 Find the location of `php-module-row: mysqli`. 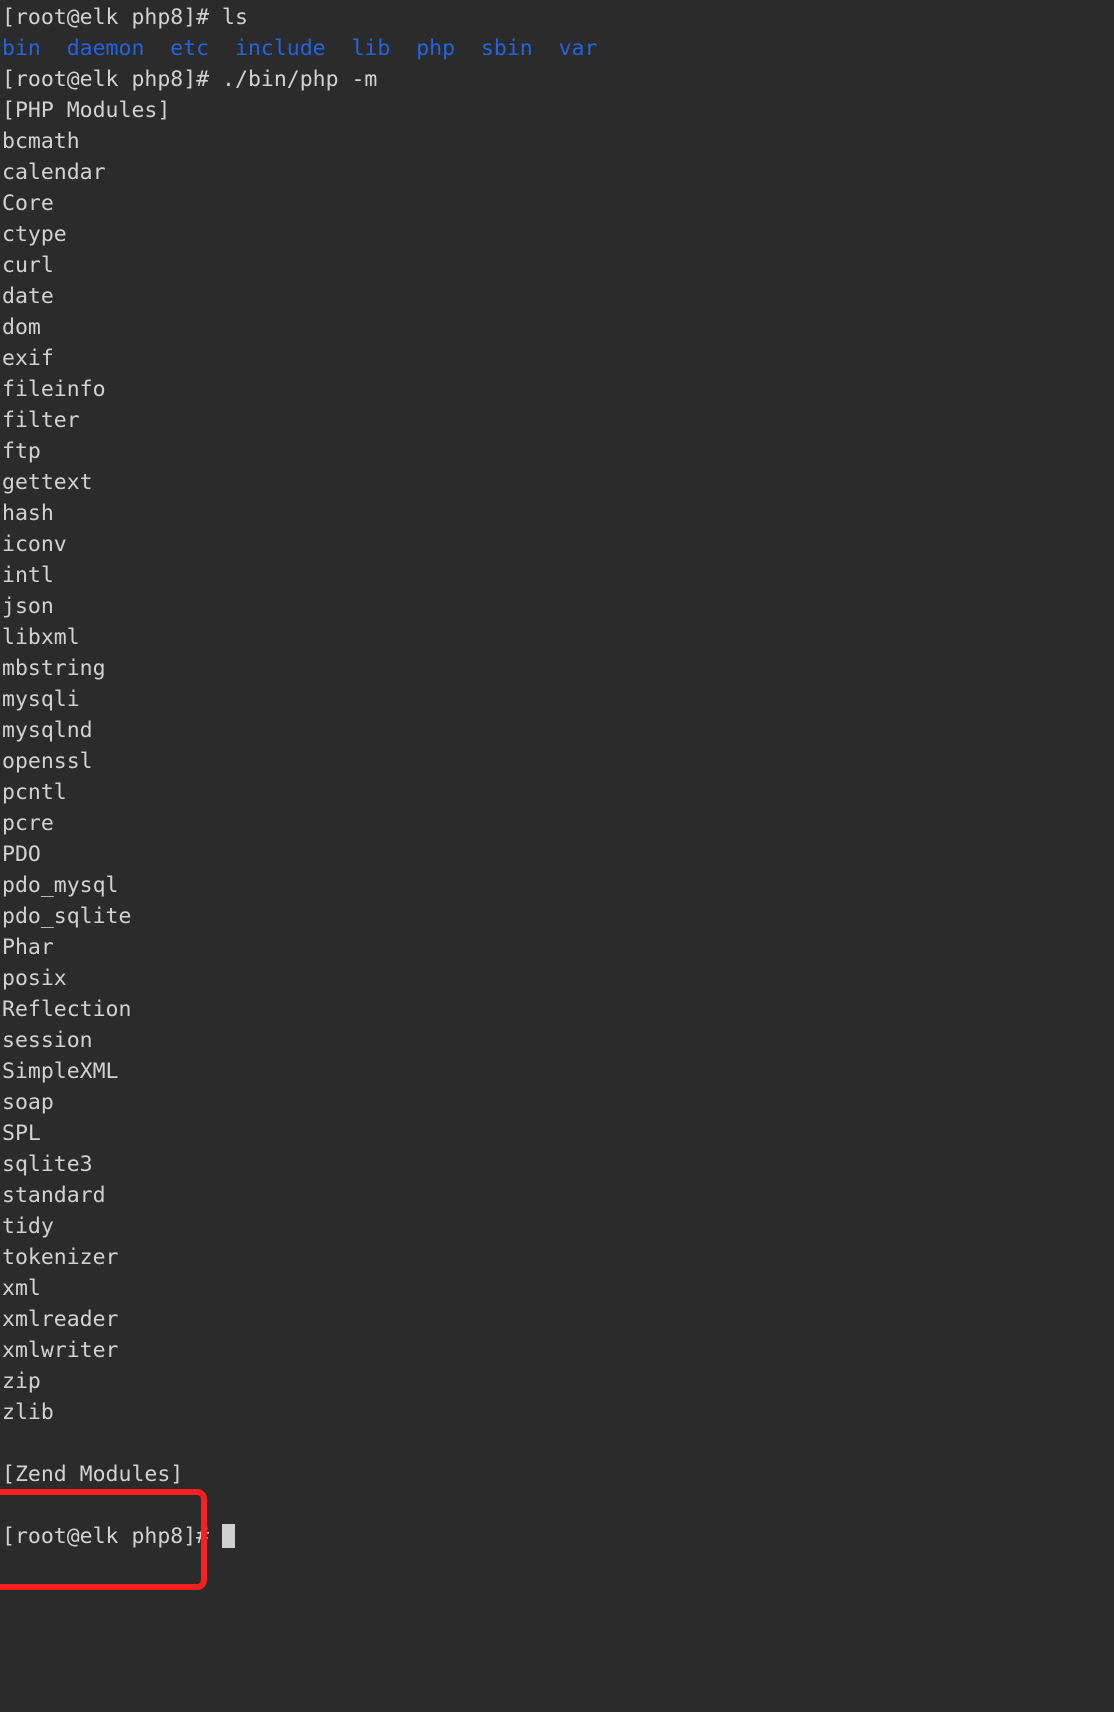

php-module-row: mysqli is located at coordinates (557, 699).